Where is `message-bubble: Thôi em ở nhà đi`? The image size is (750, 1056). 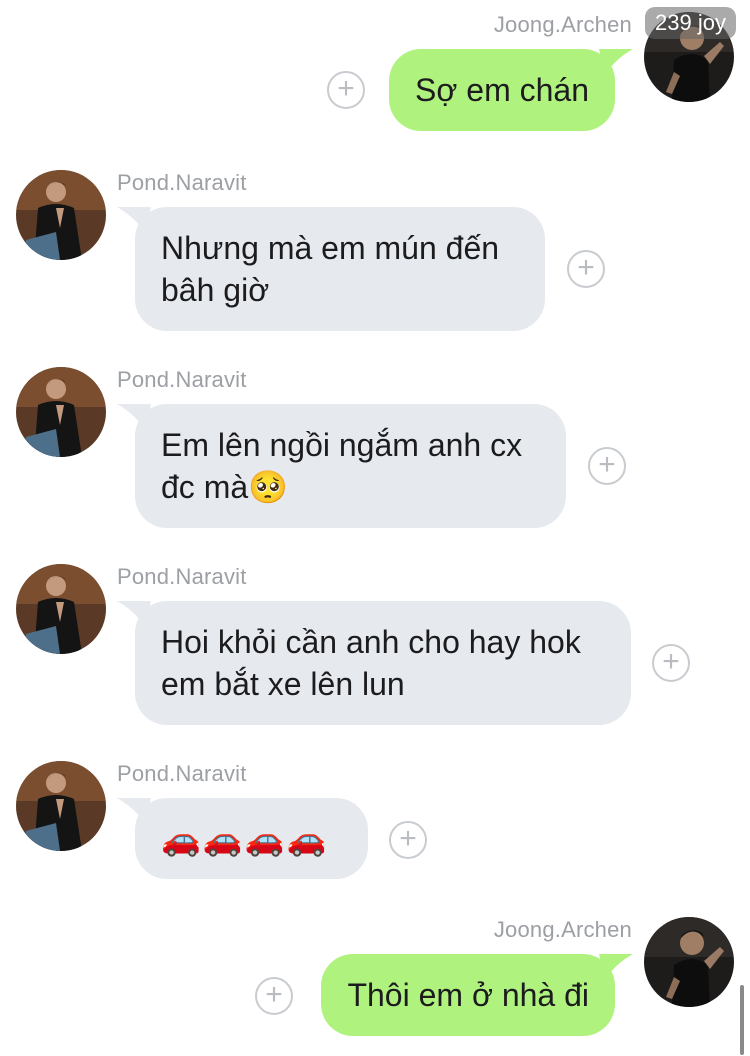 message-bubble: Thôi em ở nhà đi is located at coordinates (477, 995).